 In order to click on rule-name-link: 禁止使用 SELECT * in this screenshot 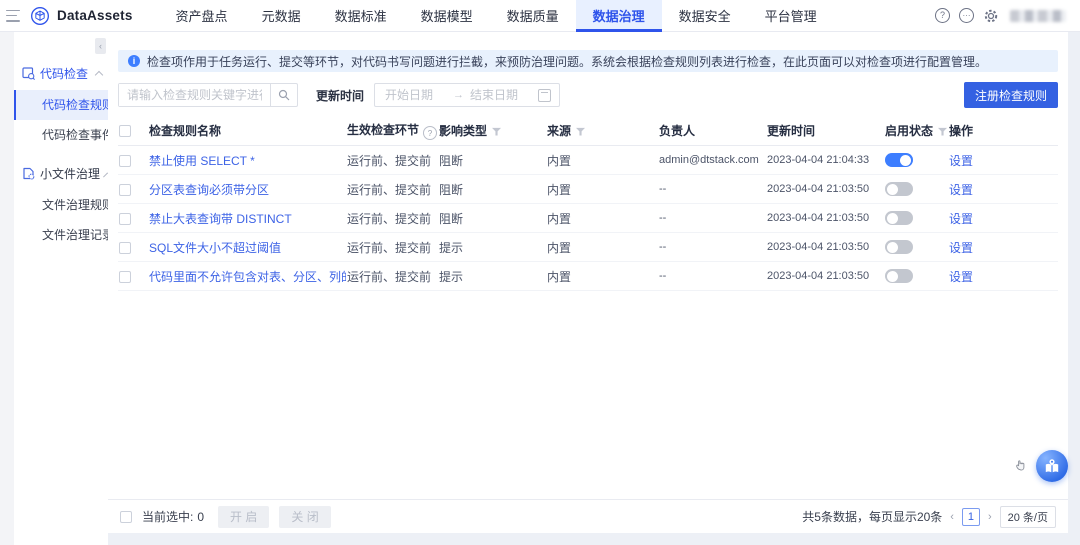, I will do `click(202, 161)`.